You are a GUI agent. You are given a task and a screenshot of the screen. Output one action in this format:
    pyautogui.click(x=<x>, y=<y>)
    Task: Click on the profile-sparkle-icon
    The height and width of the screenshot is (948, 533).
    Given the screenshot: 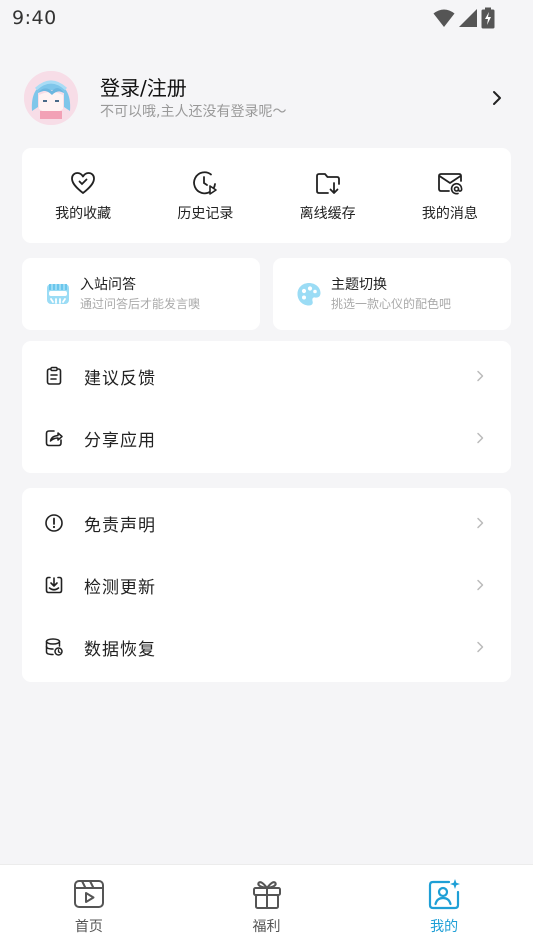 What is the action you would take?
    pyautogui.click(x=445, y=894)
    